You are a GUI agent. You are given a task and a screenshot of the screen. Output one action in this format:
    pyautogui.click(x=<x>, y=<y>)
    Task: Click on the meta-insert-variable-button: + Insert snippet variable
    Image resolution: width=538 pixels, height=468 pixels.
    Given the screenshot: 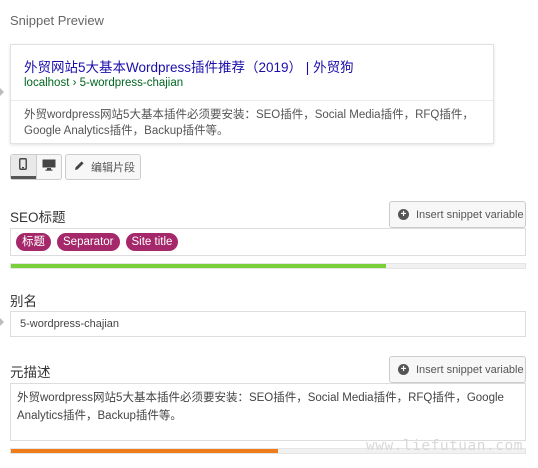 What is the action you would take?
    pyautogui.click(x=457, y=369)
    